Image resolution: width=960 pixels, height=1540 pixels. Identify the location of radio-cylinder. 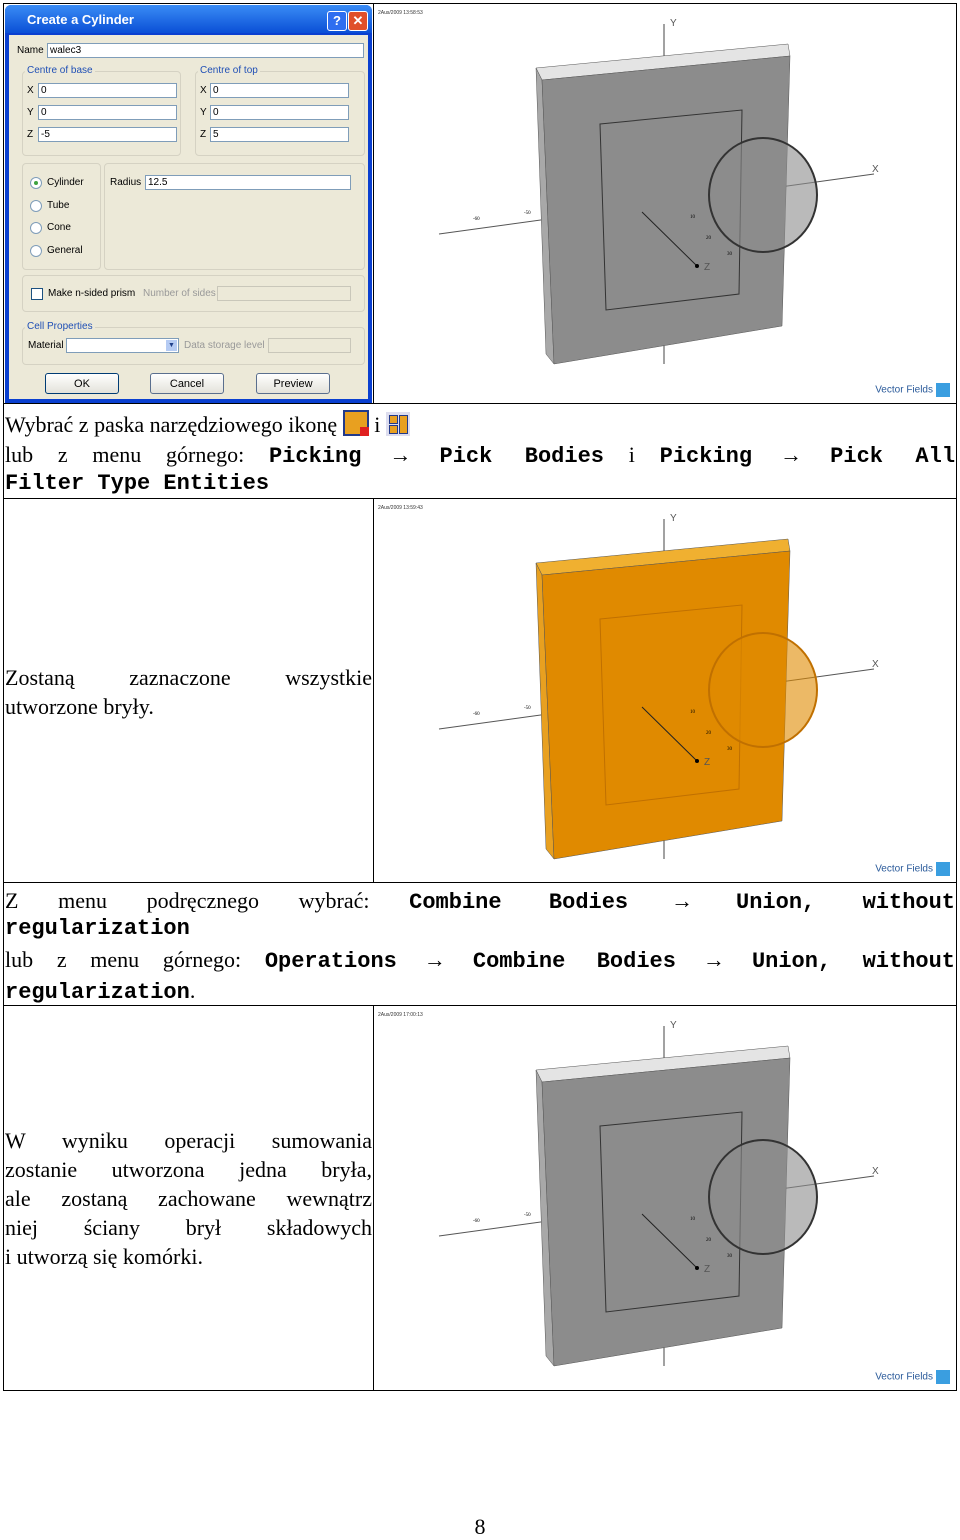
(36, 183).